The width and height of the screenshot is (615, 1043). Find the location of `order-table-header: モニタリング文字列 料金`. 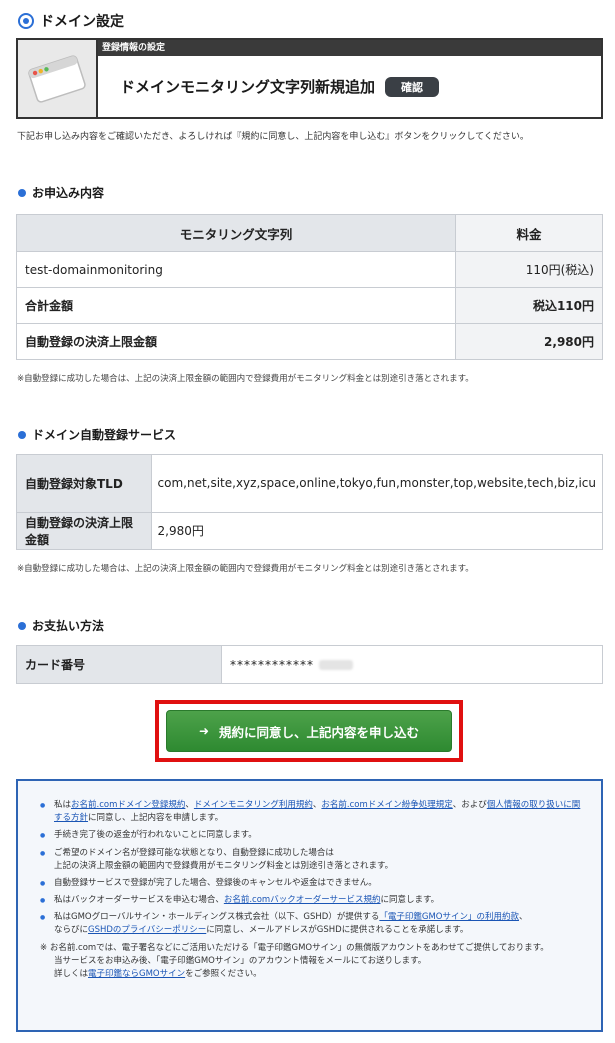

order-table-header: モニタリング文字列 料金 is located at coordinates (309, 233).